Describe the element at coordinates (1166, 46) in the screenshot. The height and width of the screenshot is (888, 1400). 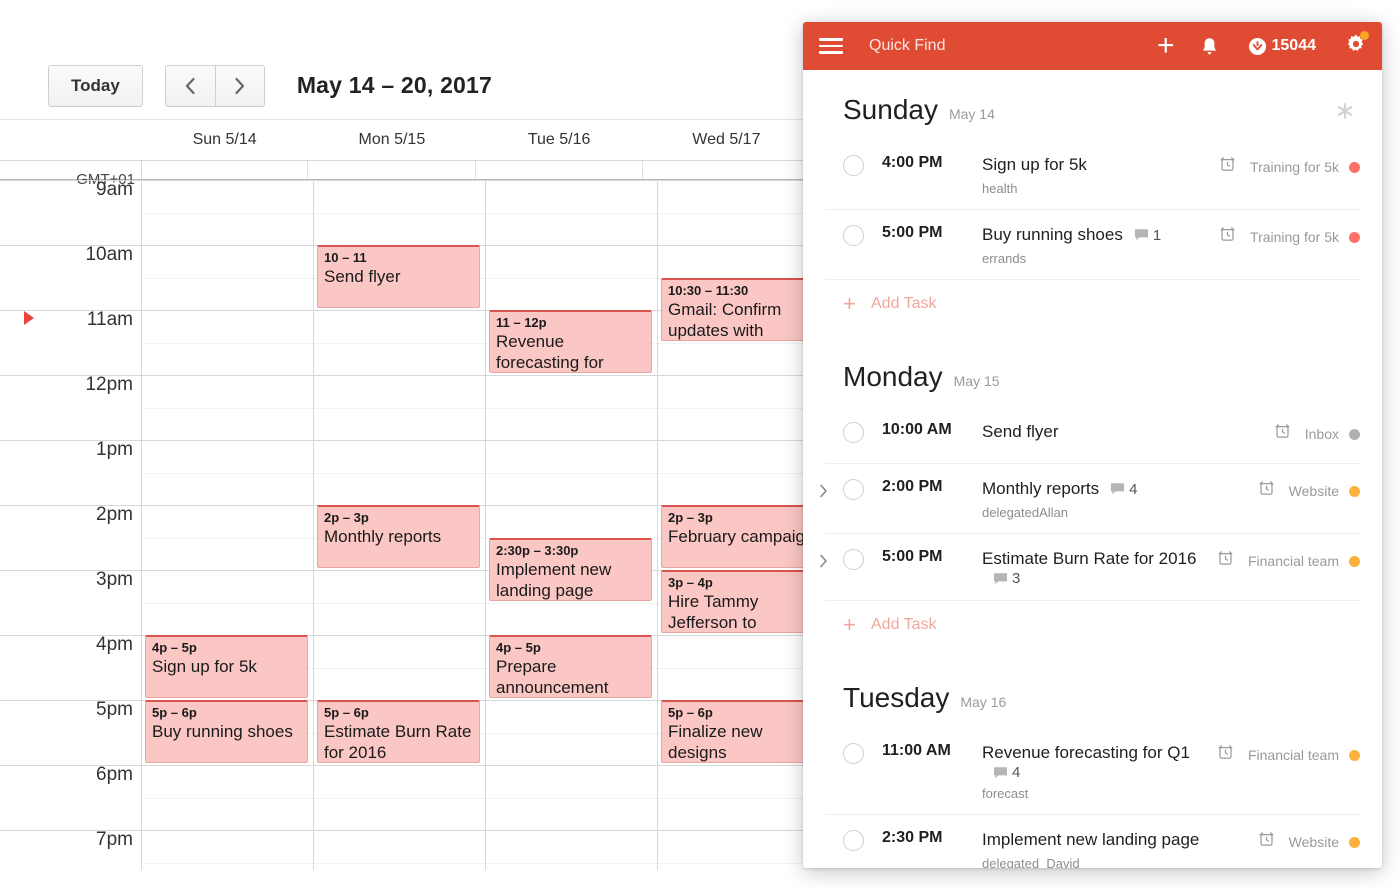
I see `add-task-icon: +` at that location.